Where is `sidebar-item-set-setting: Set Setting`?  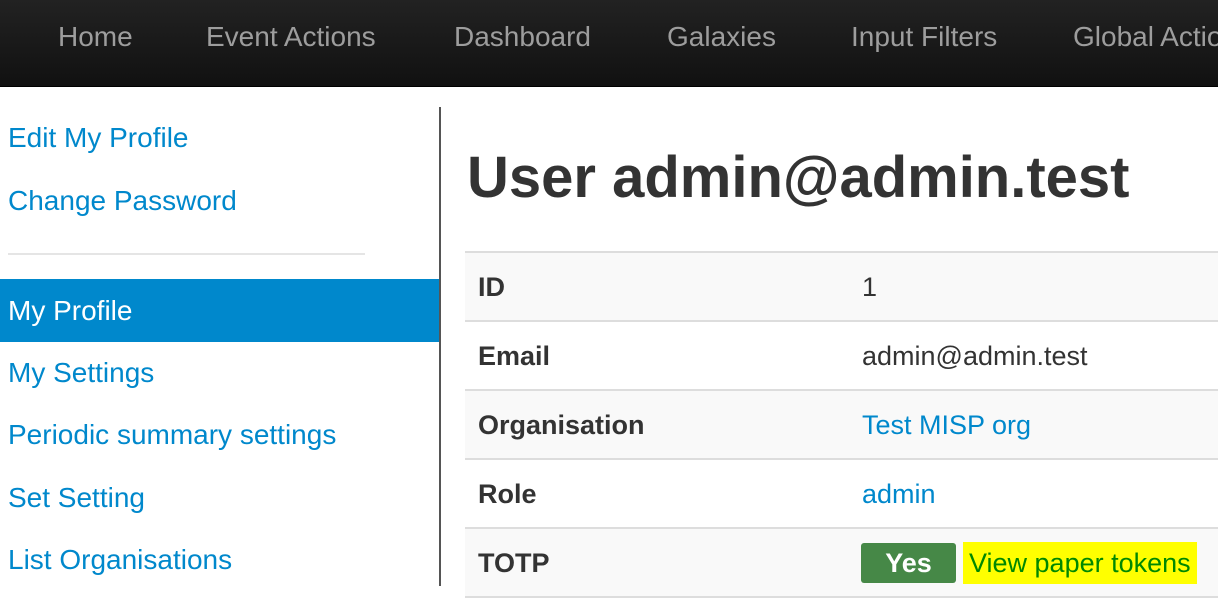 sidebar-item-set-setting: Set Setting is located at coordinates (76, 498).